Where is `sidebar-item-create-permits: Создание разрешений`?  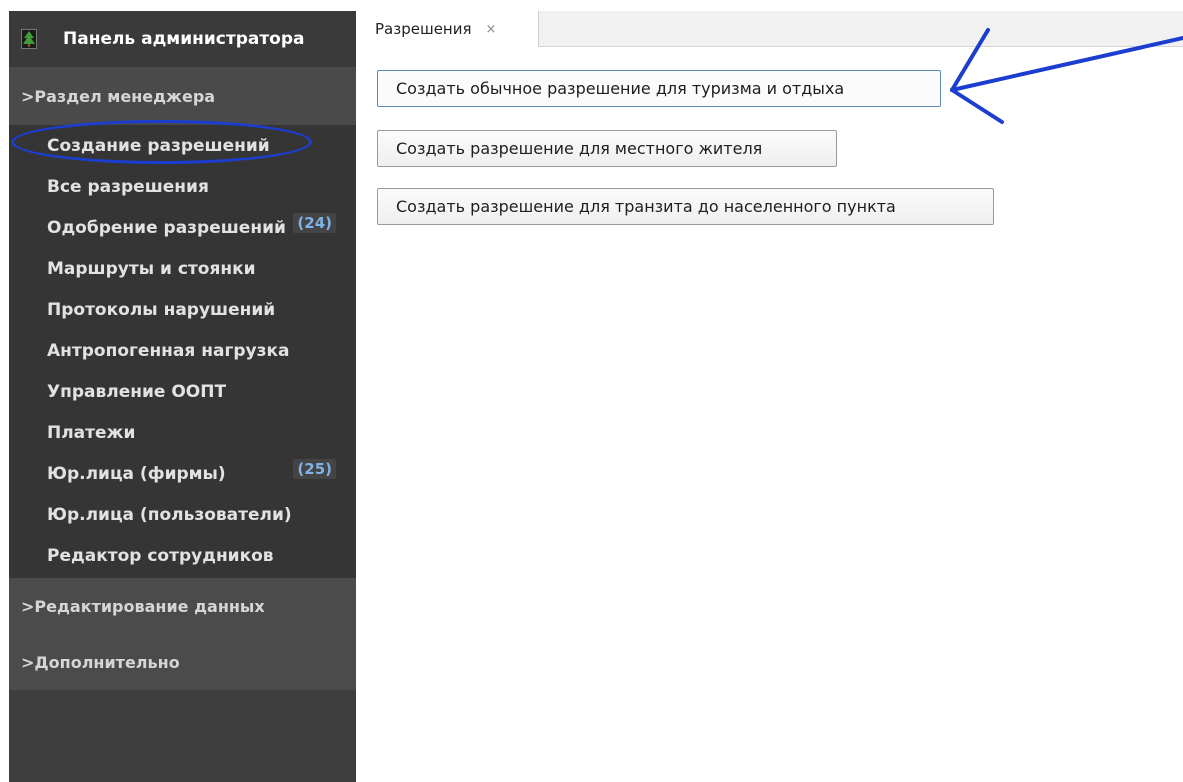 sidebar-item-create-permits: Создание разрешений is located at coordinates (182, 143).